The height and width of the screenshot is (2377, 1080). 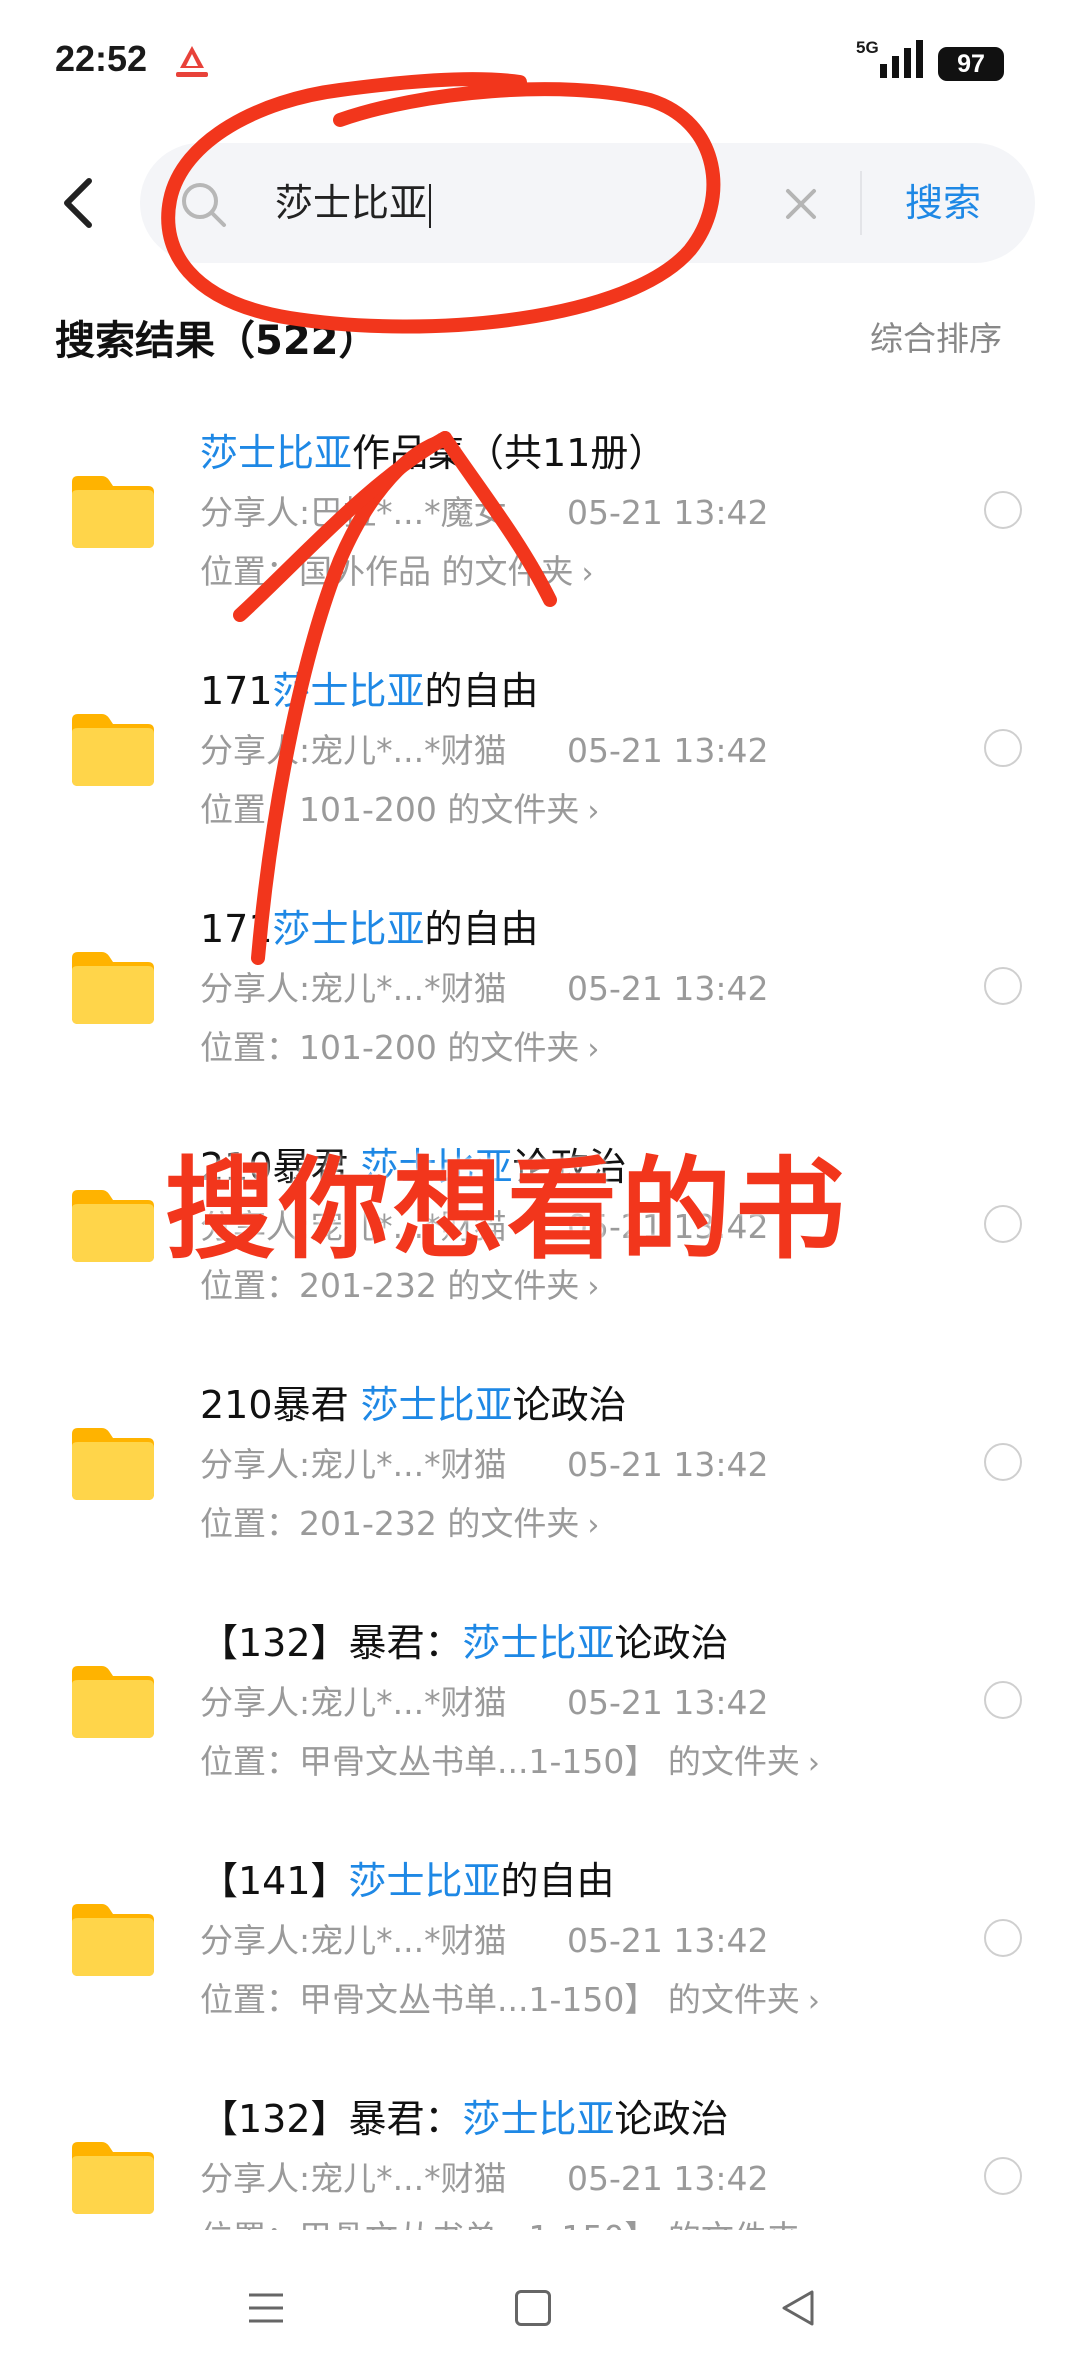 What do you see at coordinates (587, 203) in the screenshot?
I see `search-bar: 莎士比亚 搜索` at bounding box center [587, 203].